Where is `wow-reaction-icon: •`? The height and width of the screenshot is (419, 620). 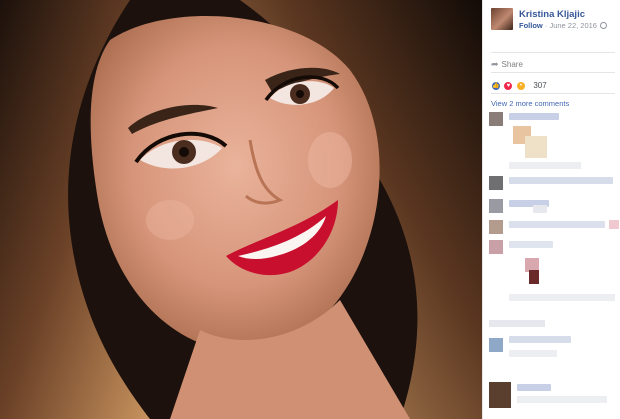
wow-reaction-icon: • is located at coordinates (520, 85).